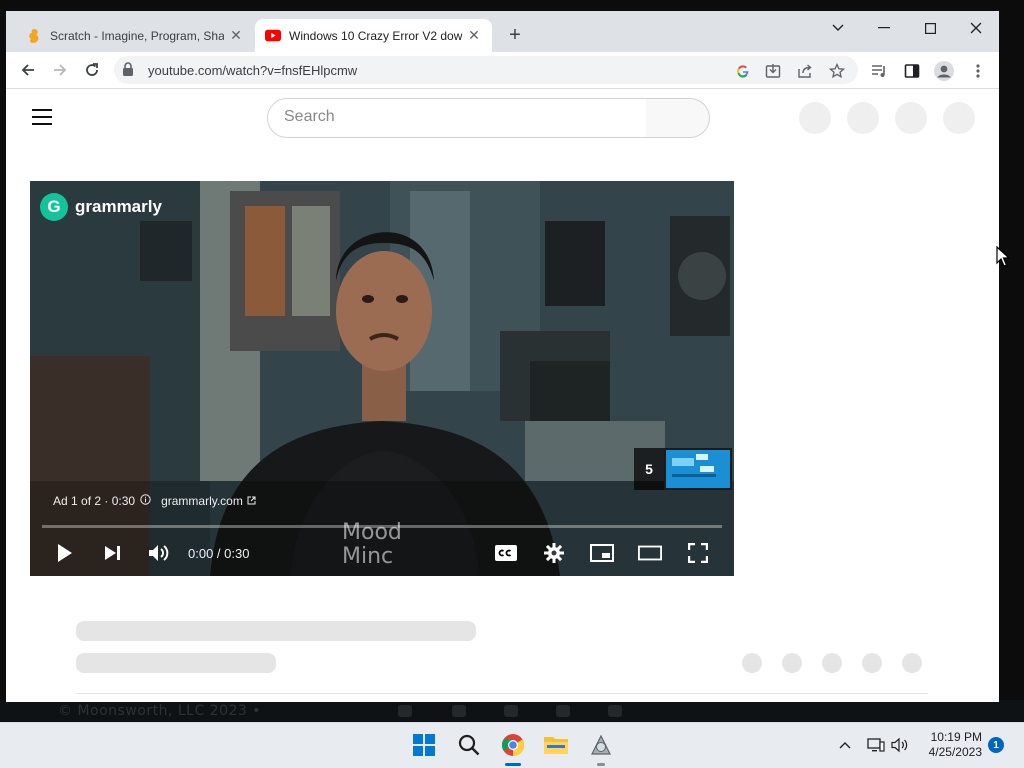 The image size is (1024, 768). Describe the element at coordinates (405, 711) in the screenshot. I see `twitter-icon` at that location.